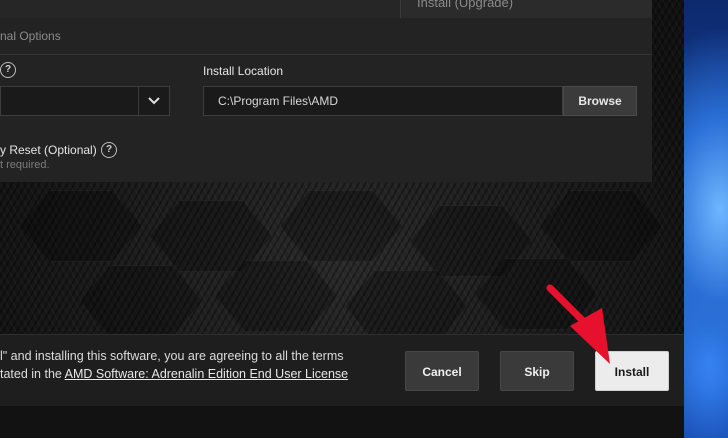 The width and height of the screenshot is (728, 438). I want to click on install-upgrade-option: Install (Upgrade), so click(526, 9).